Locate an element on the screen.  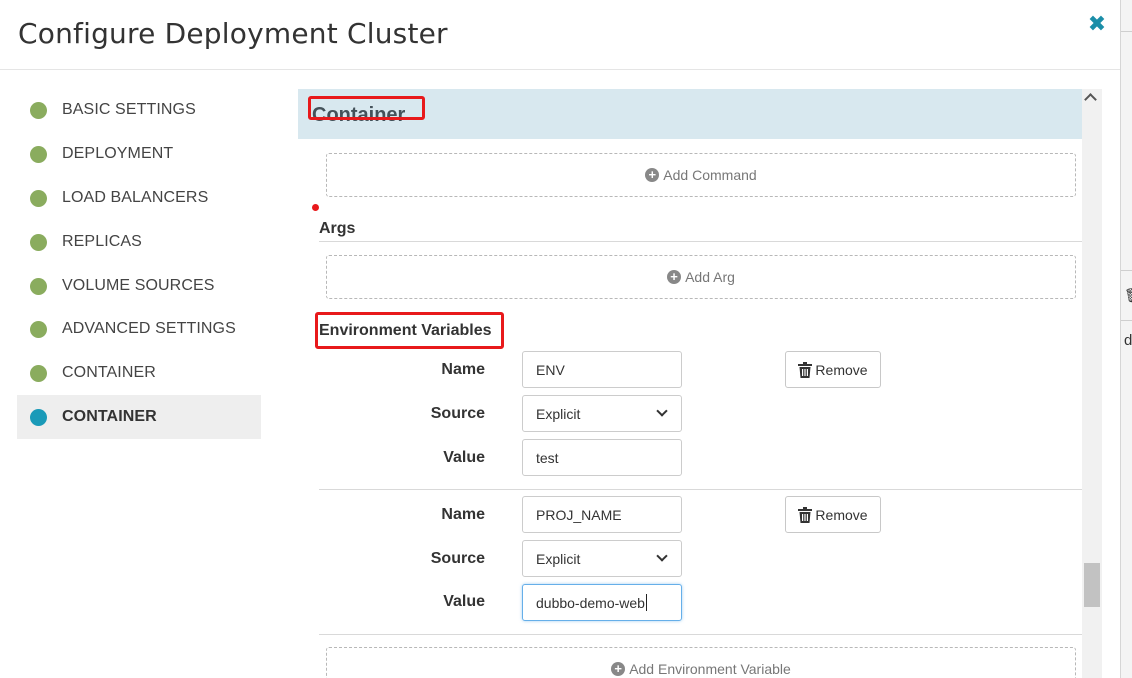
env-name-input: PROJ_NAME is located at coordinates (602, 514).